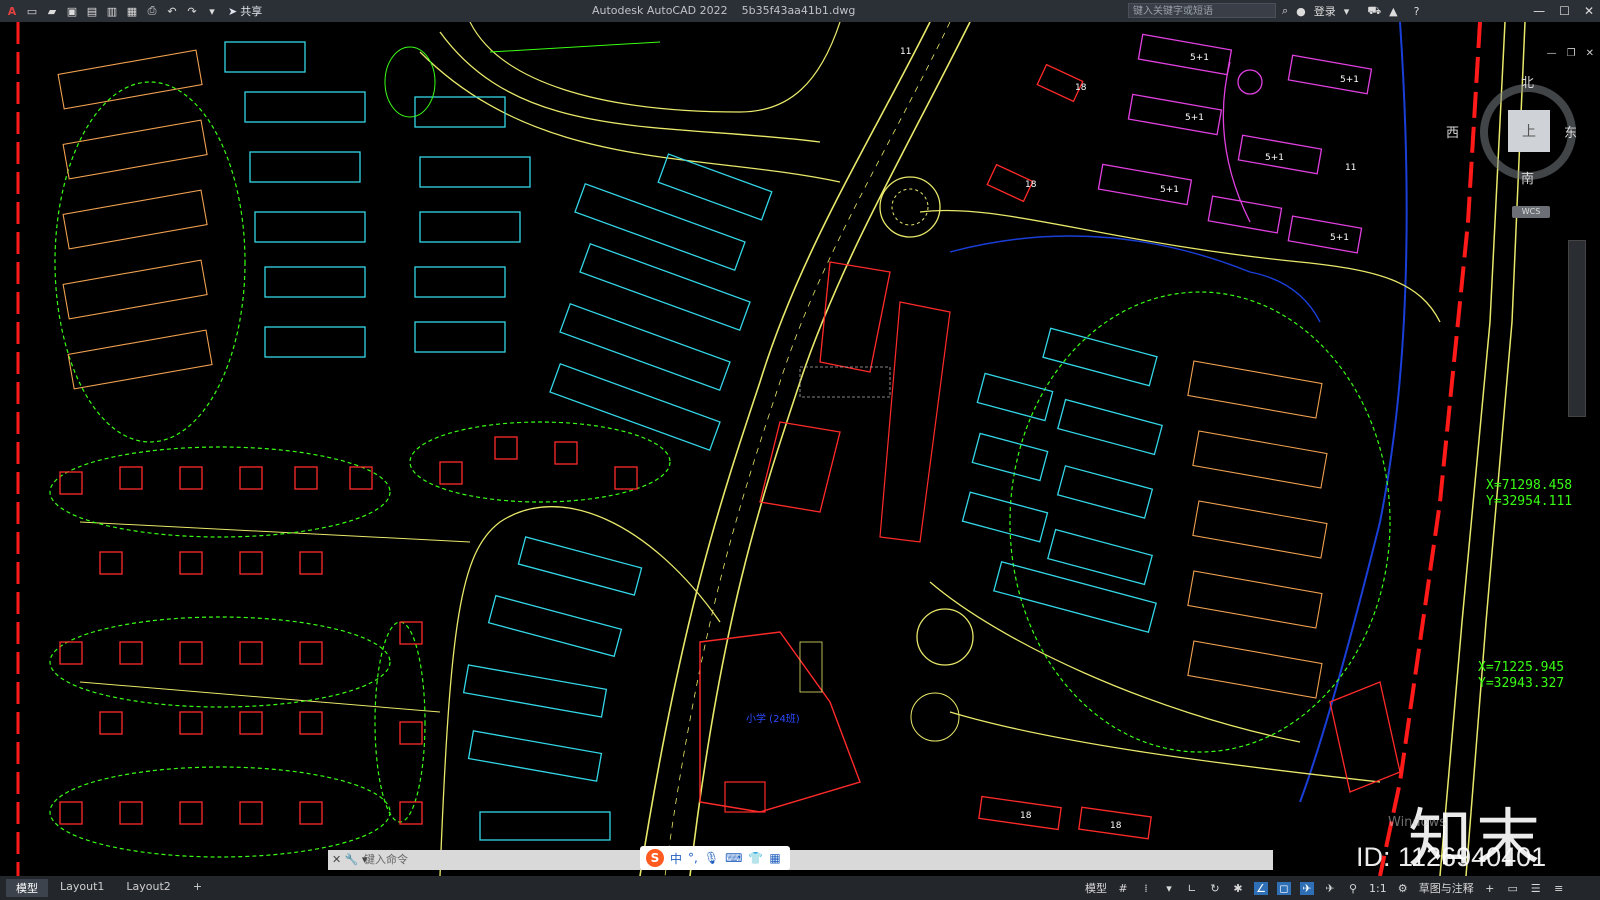  Describe the element at coordinates (693, 858) in the screenshot. I see `ime-punctuation: °,` at that location.